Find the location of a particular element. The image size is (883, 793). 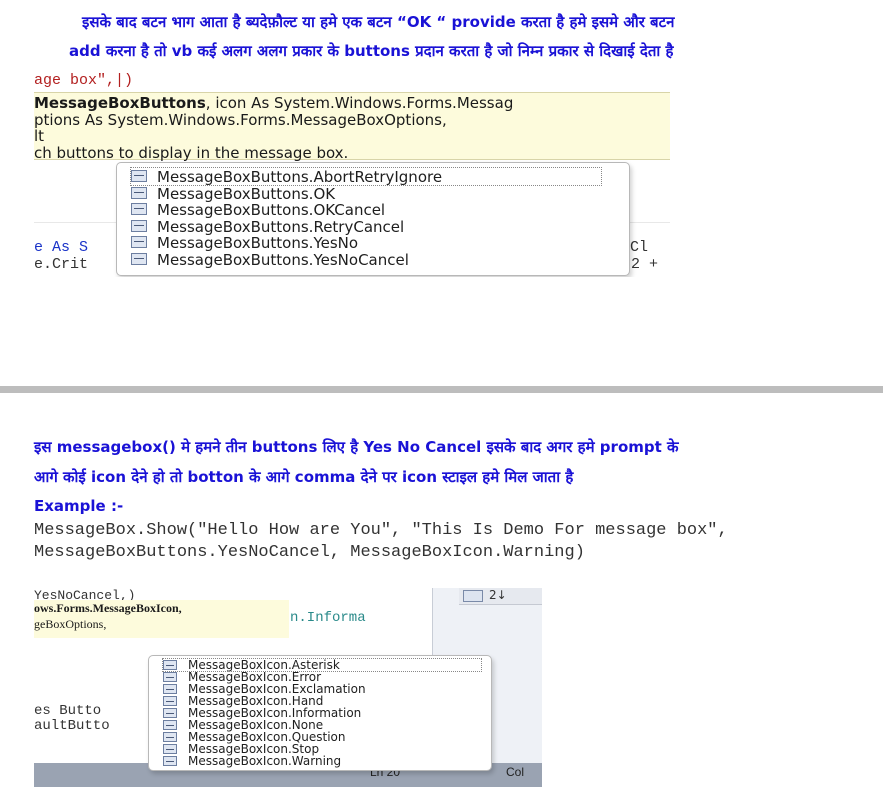

list-item: MessageBoxButtons.OKCancel is located at coordinates (258, 210).